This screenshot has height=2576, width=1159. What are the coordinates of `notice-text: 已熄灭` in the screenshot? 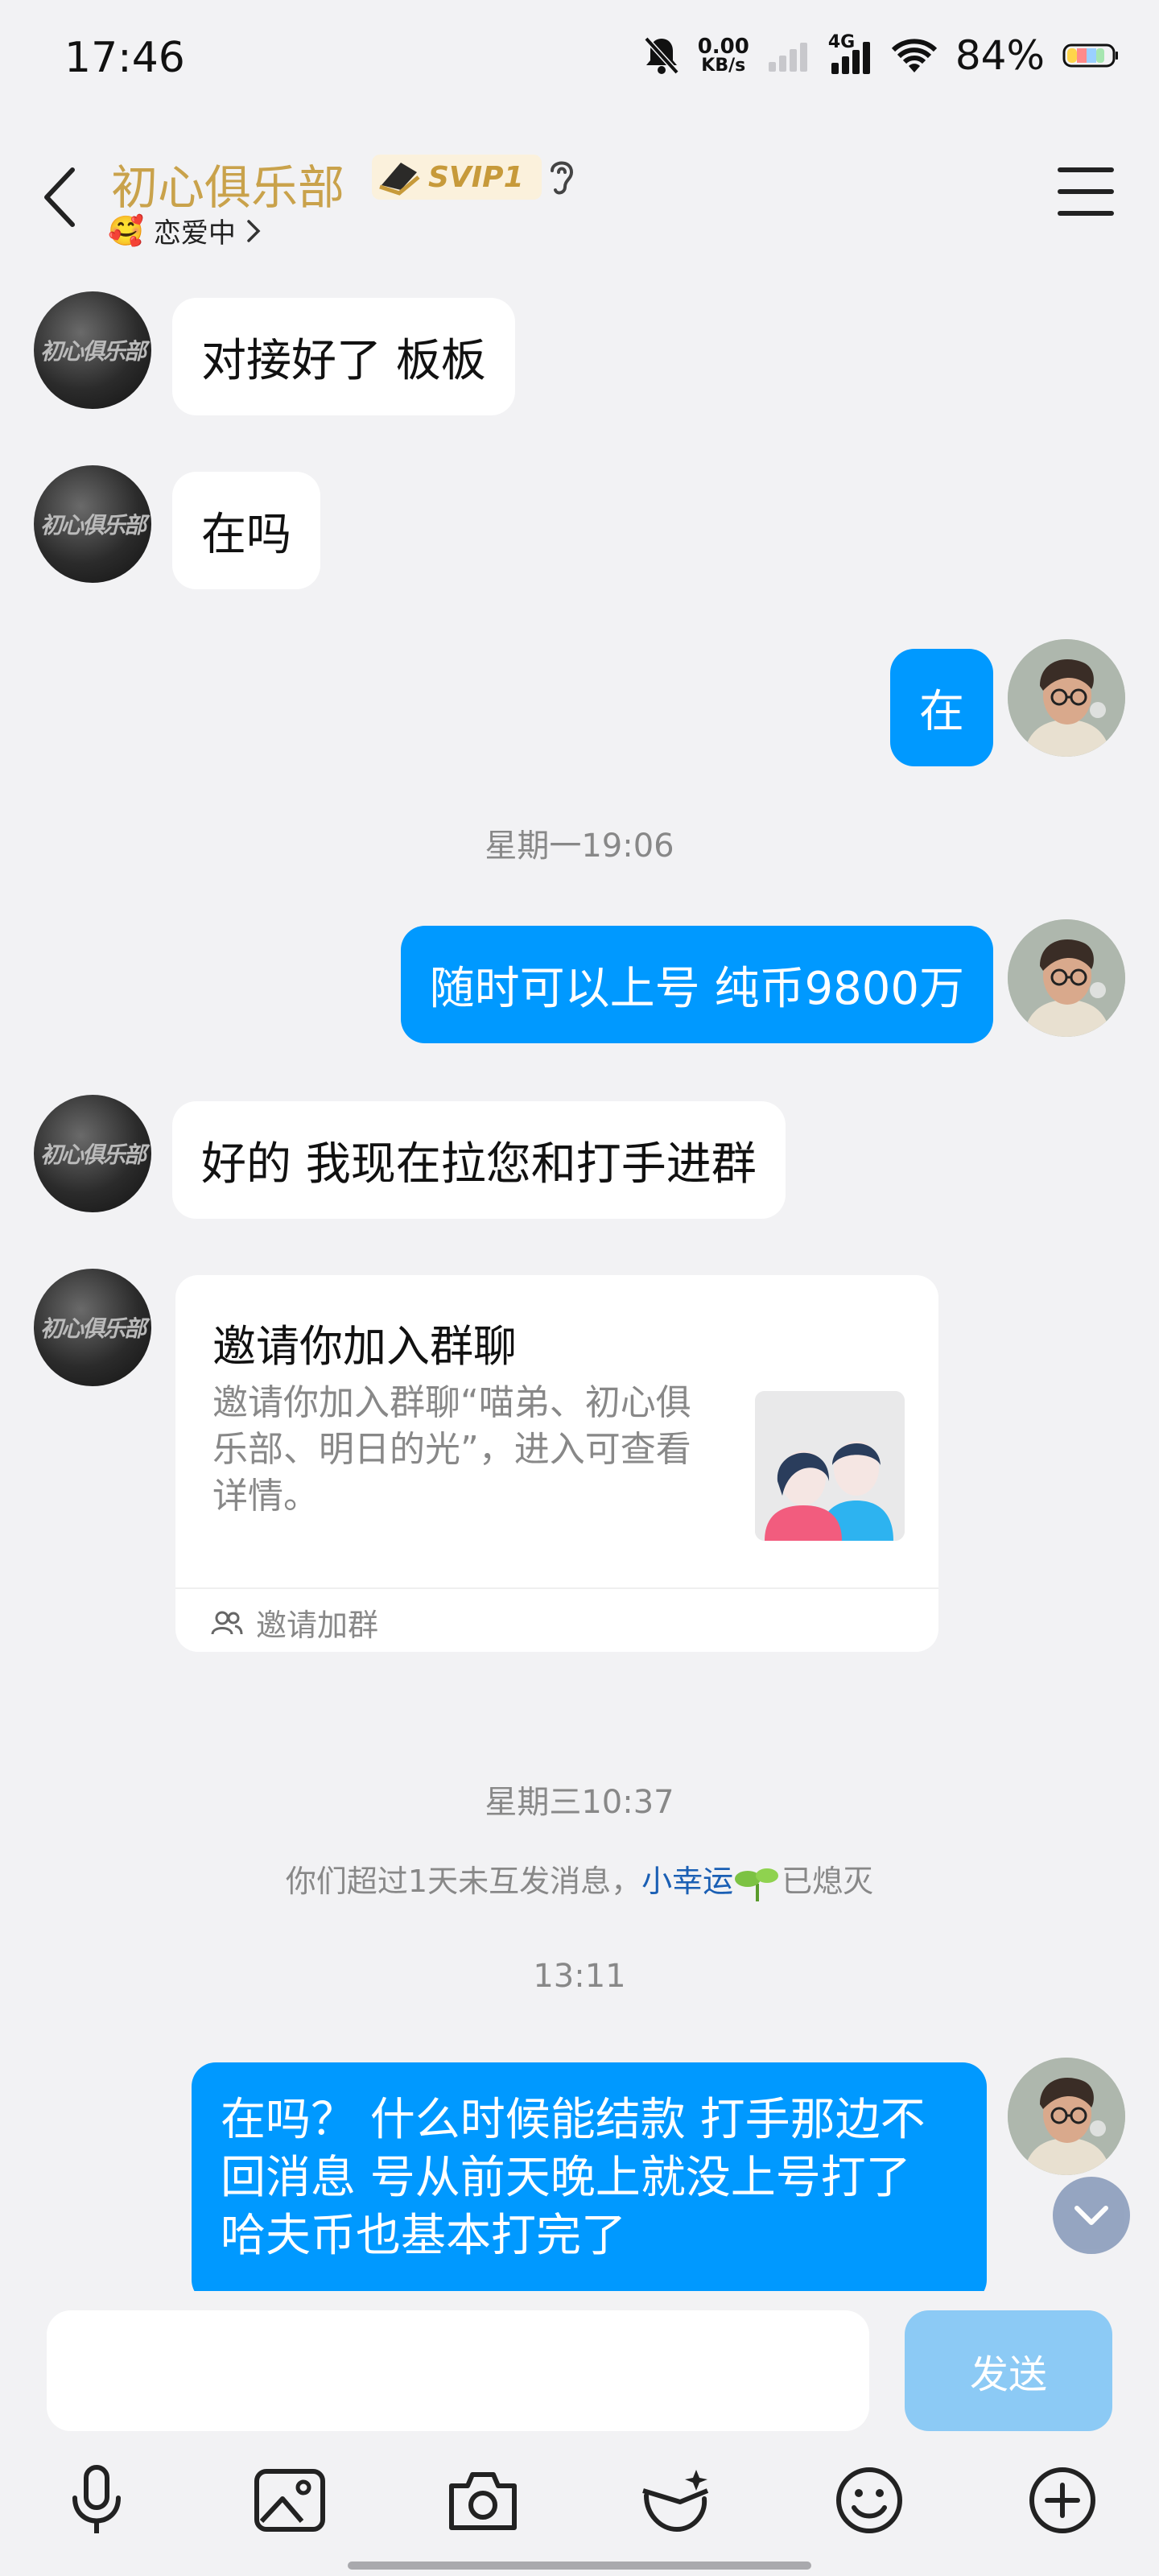 It's located at (828, 1881).